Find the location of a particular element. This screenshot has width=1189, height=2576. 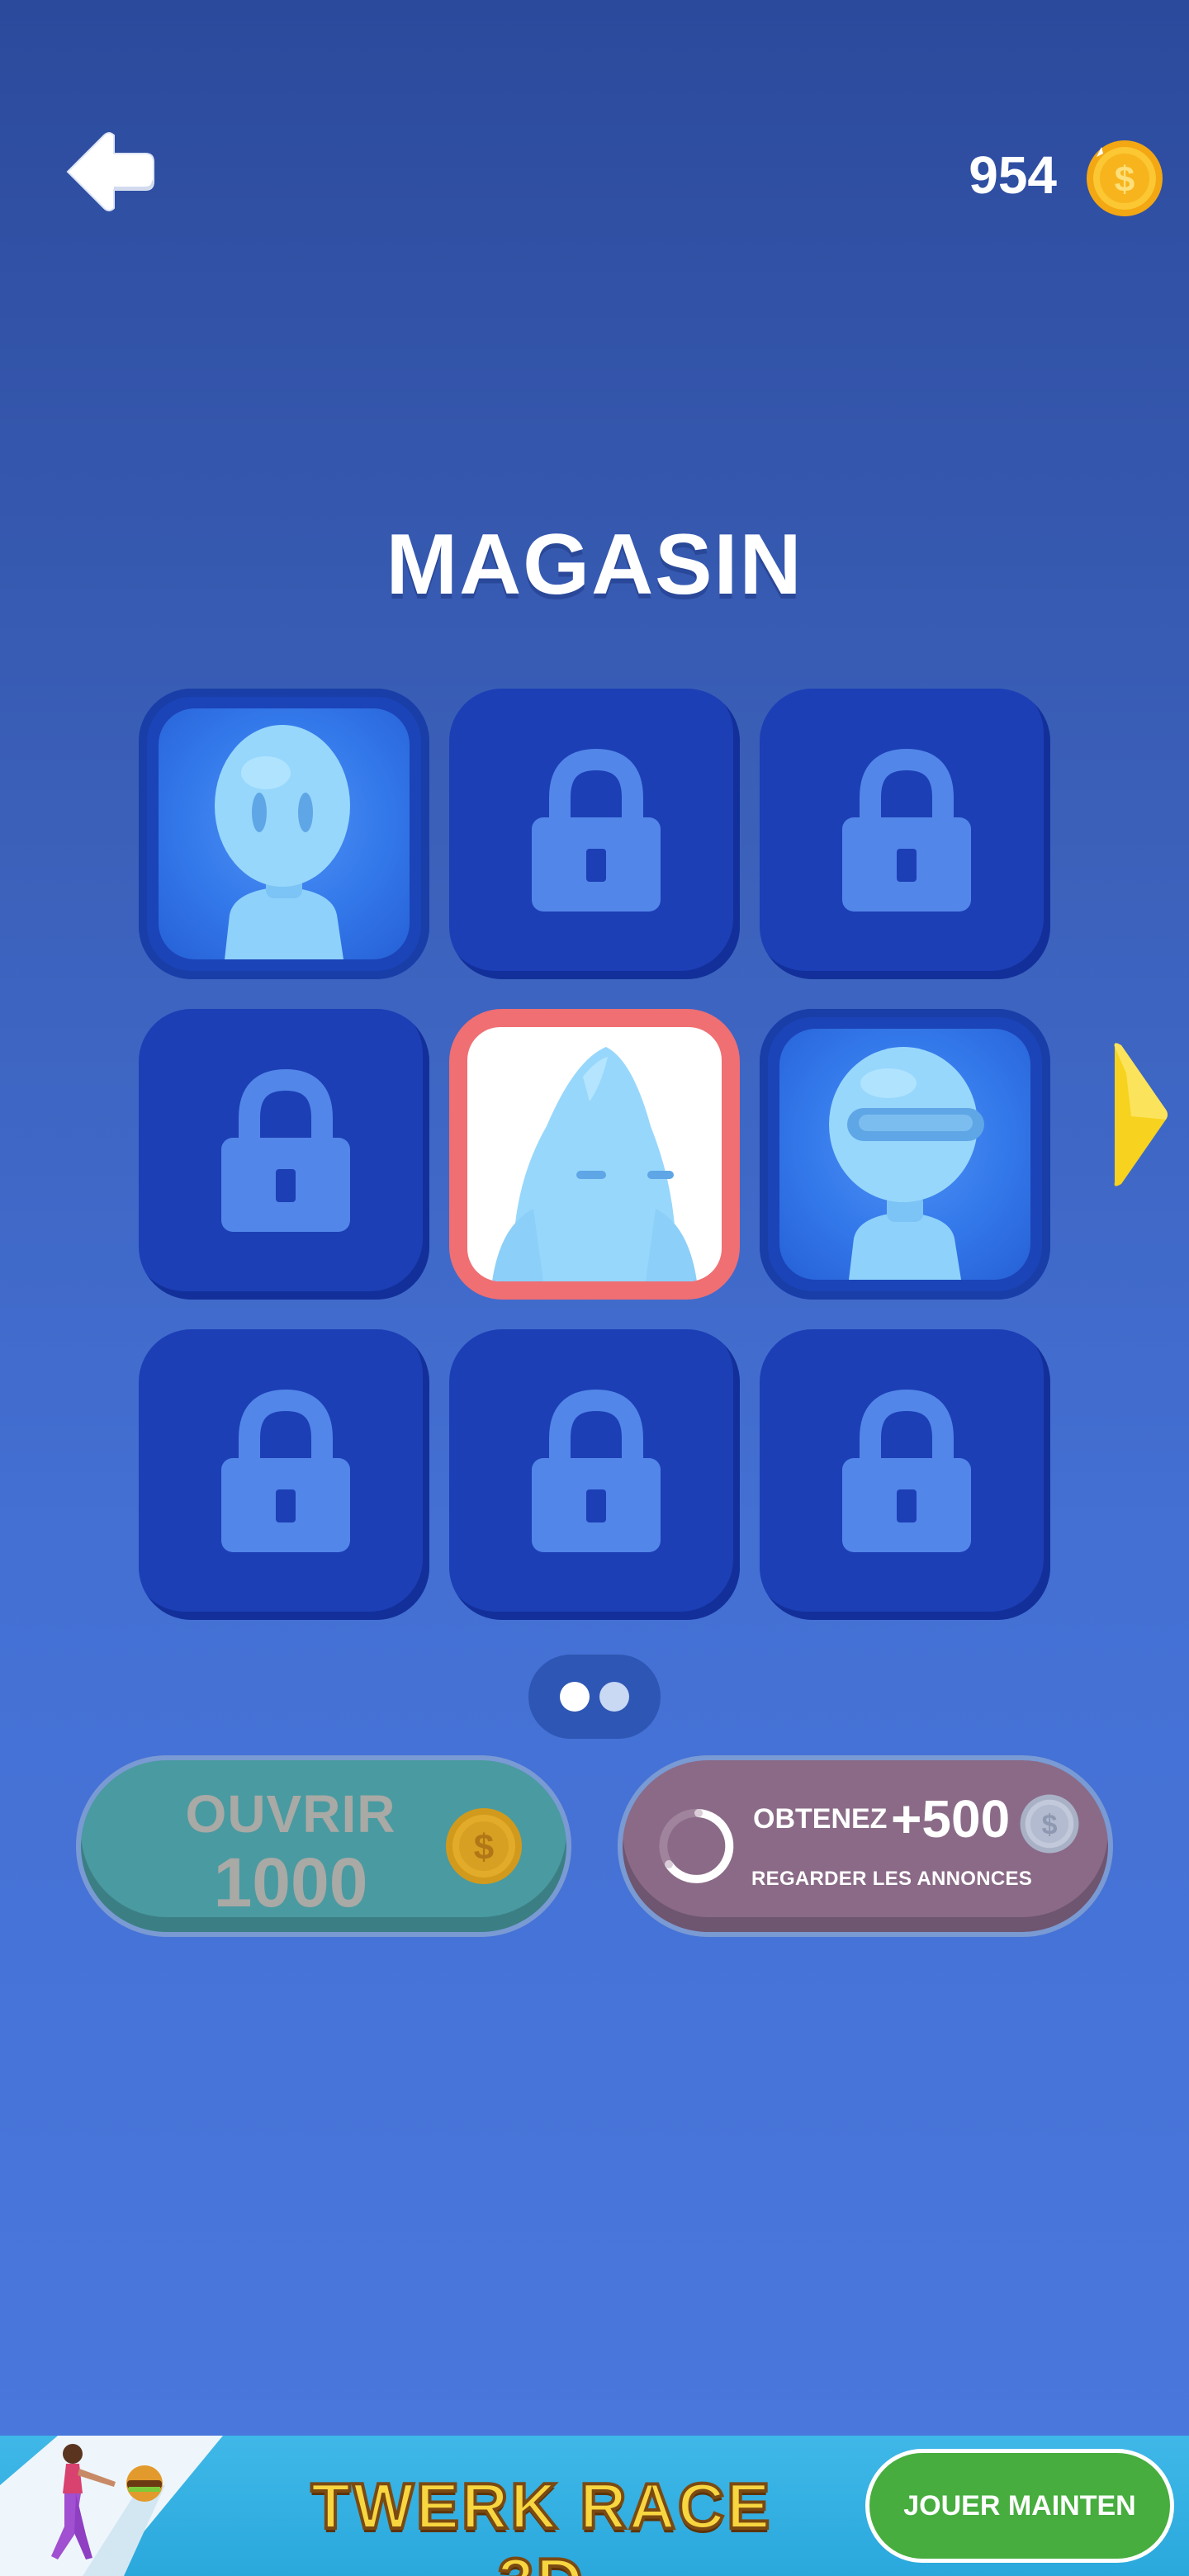

chevron-right-icon is located at coordinates (1140, 1114).